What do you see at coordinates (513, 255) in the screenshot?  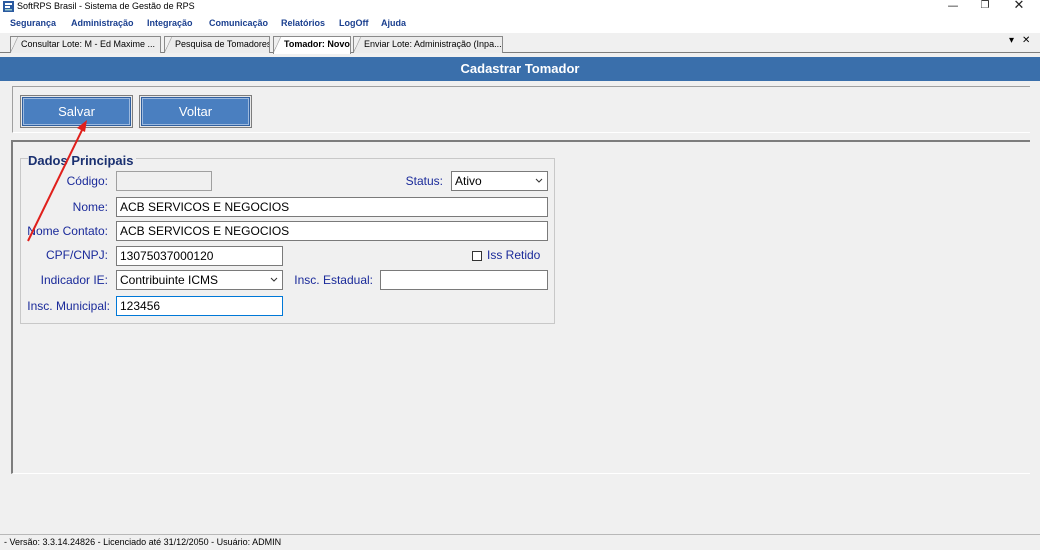 I see `iss-retido-label: Iss Retido` at bounding box center [513, 255].